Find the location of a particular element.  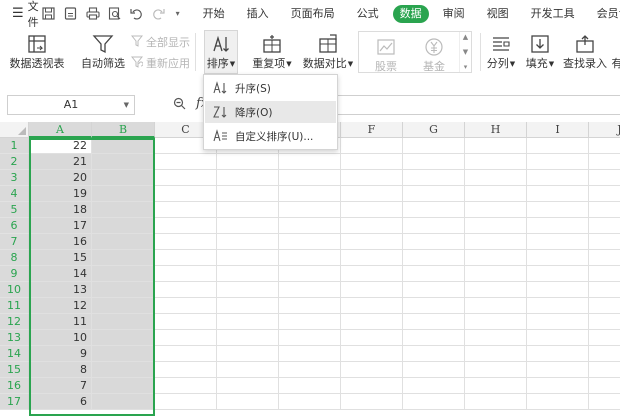

cell-e11 is located at coordinates (310, 306).